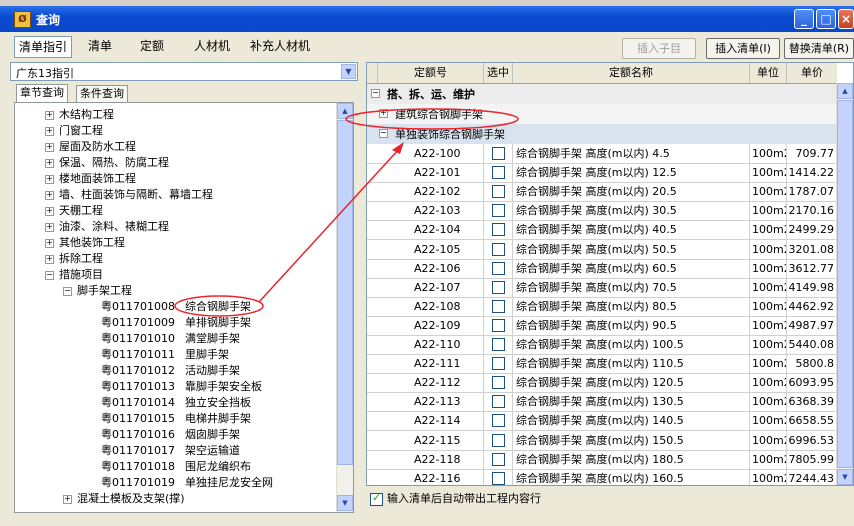  Describe the element at coordinates (602, 306) in the screenshot. I see `quota-row: A22-108 综合钢脚手架 高度(m以内) 80.5 100m2 4462.92` at that location.